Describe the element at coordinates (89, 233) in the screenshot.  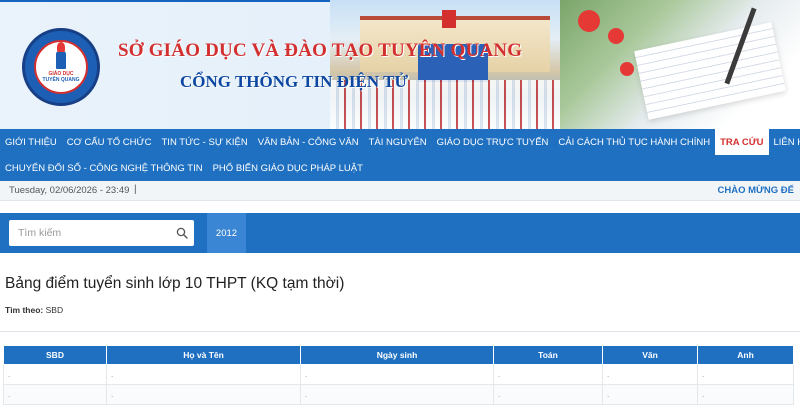
I see `search-input` at that location.